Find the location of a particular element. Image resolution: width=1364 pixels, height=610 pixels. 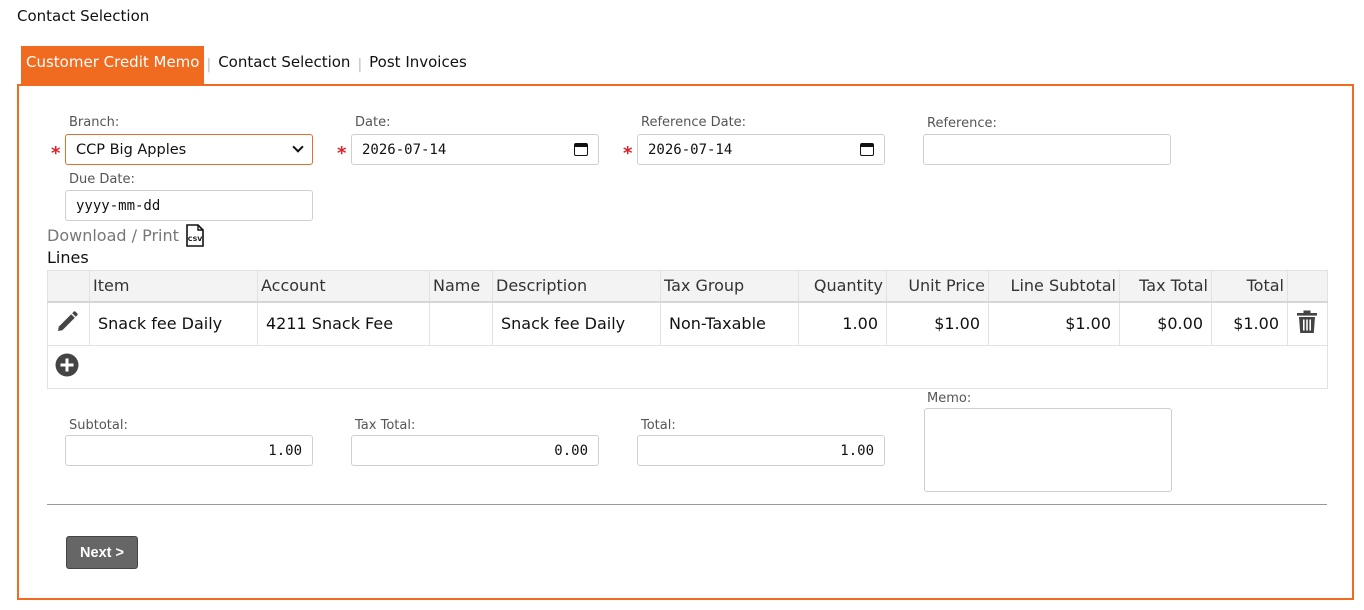

tax-total-field: 0.00 is located at coordinates (475, 450).